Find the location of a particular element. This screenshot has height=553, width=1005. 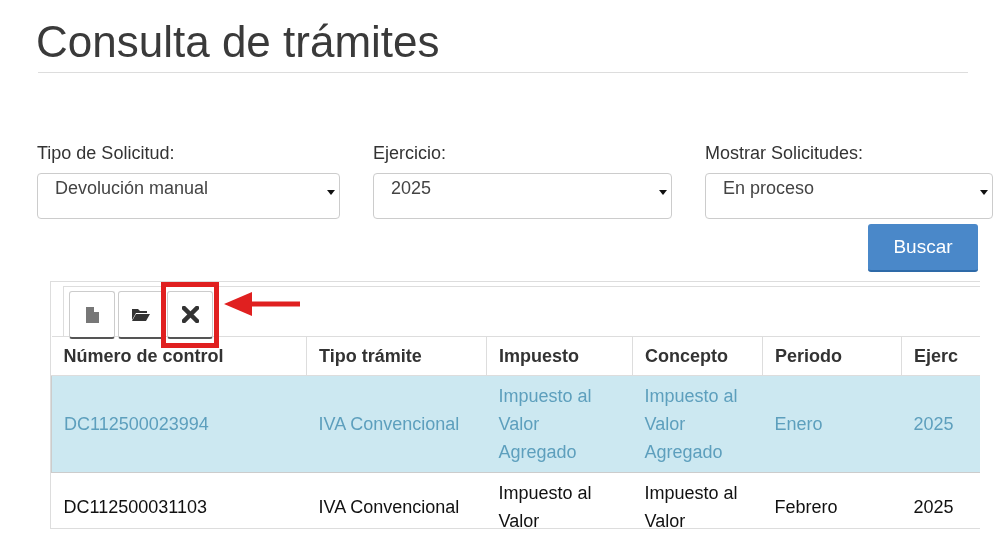

column-header: Tipo trámite is located at coordinates (396, 356).